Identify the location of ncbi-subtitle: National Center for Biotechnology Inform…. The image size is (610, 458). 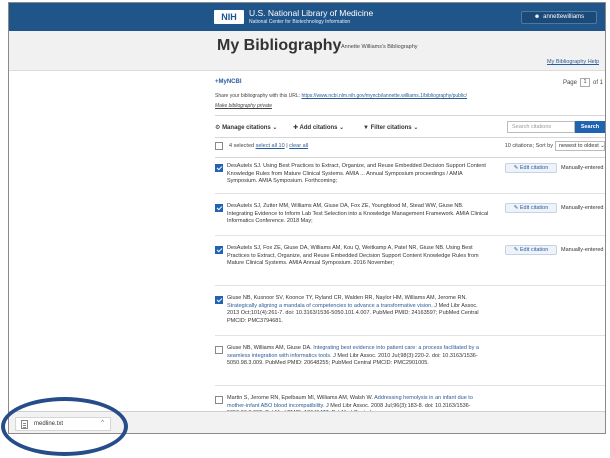
(300, 22).